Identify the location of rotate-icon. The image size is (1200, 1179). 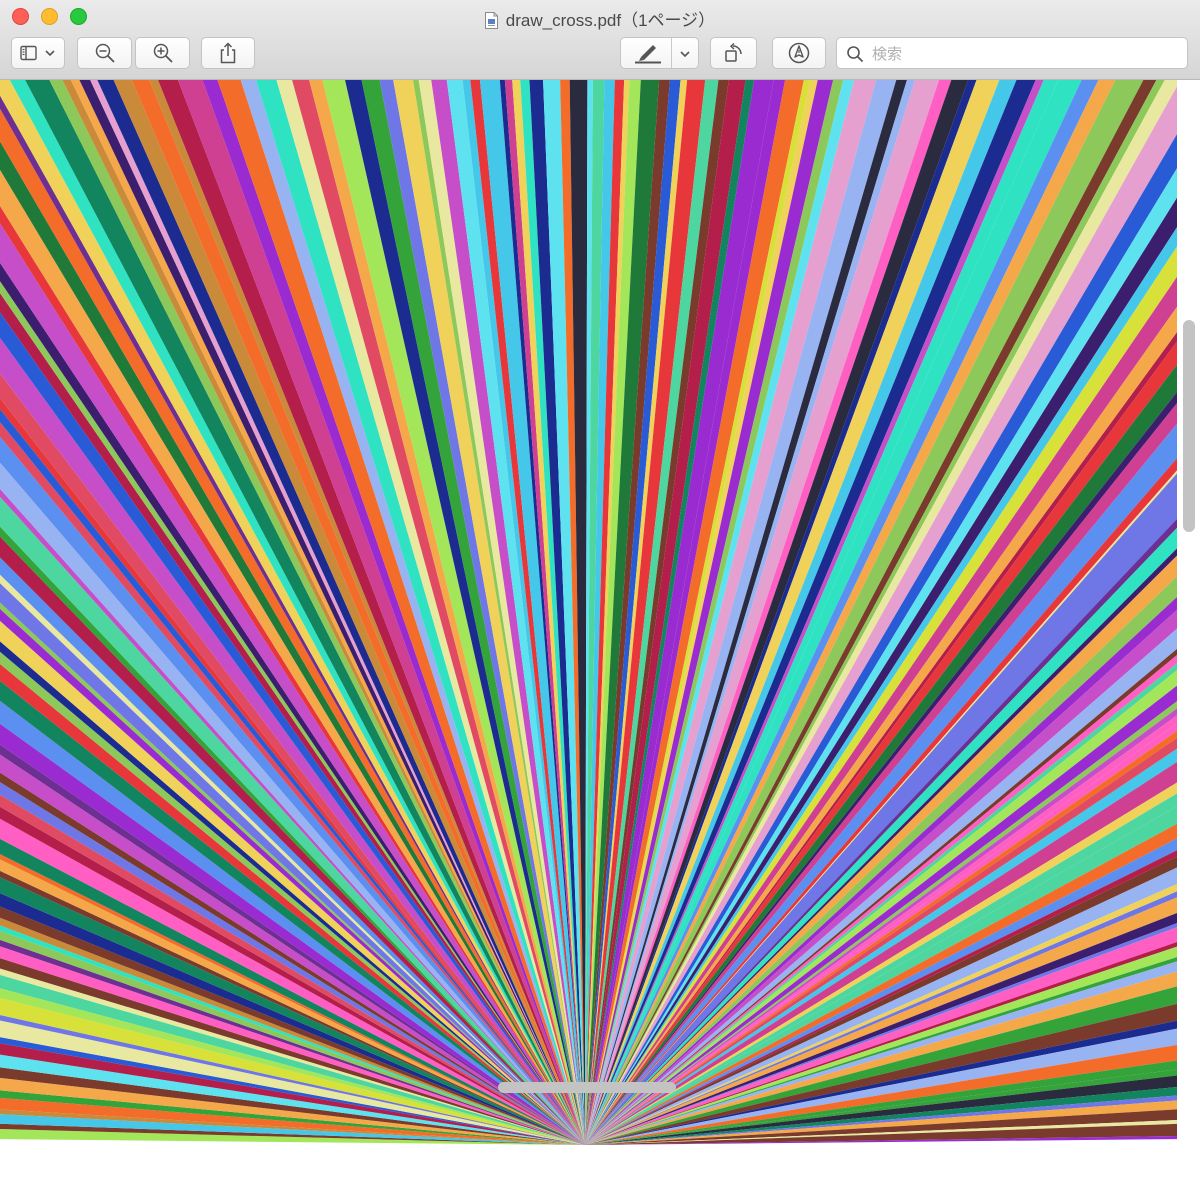
(733, 52).